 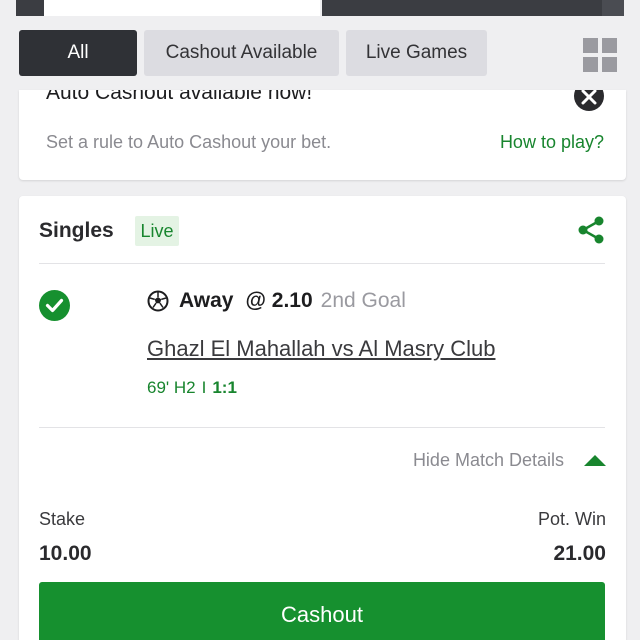 What do you see at coordinates (462, 8) in the screenshot?
I see `top-tab-right` at bounding box center [462, 8].